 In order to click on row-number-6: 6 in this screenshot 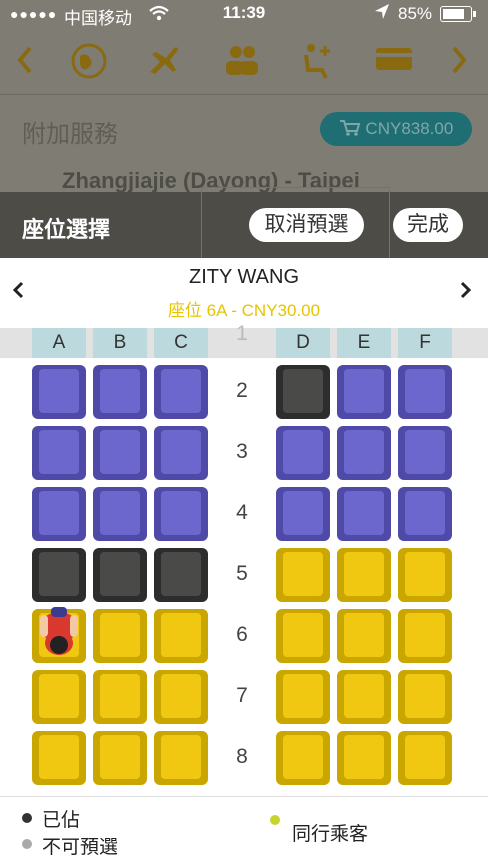, I will do `click(242, 634)`.